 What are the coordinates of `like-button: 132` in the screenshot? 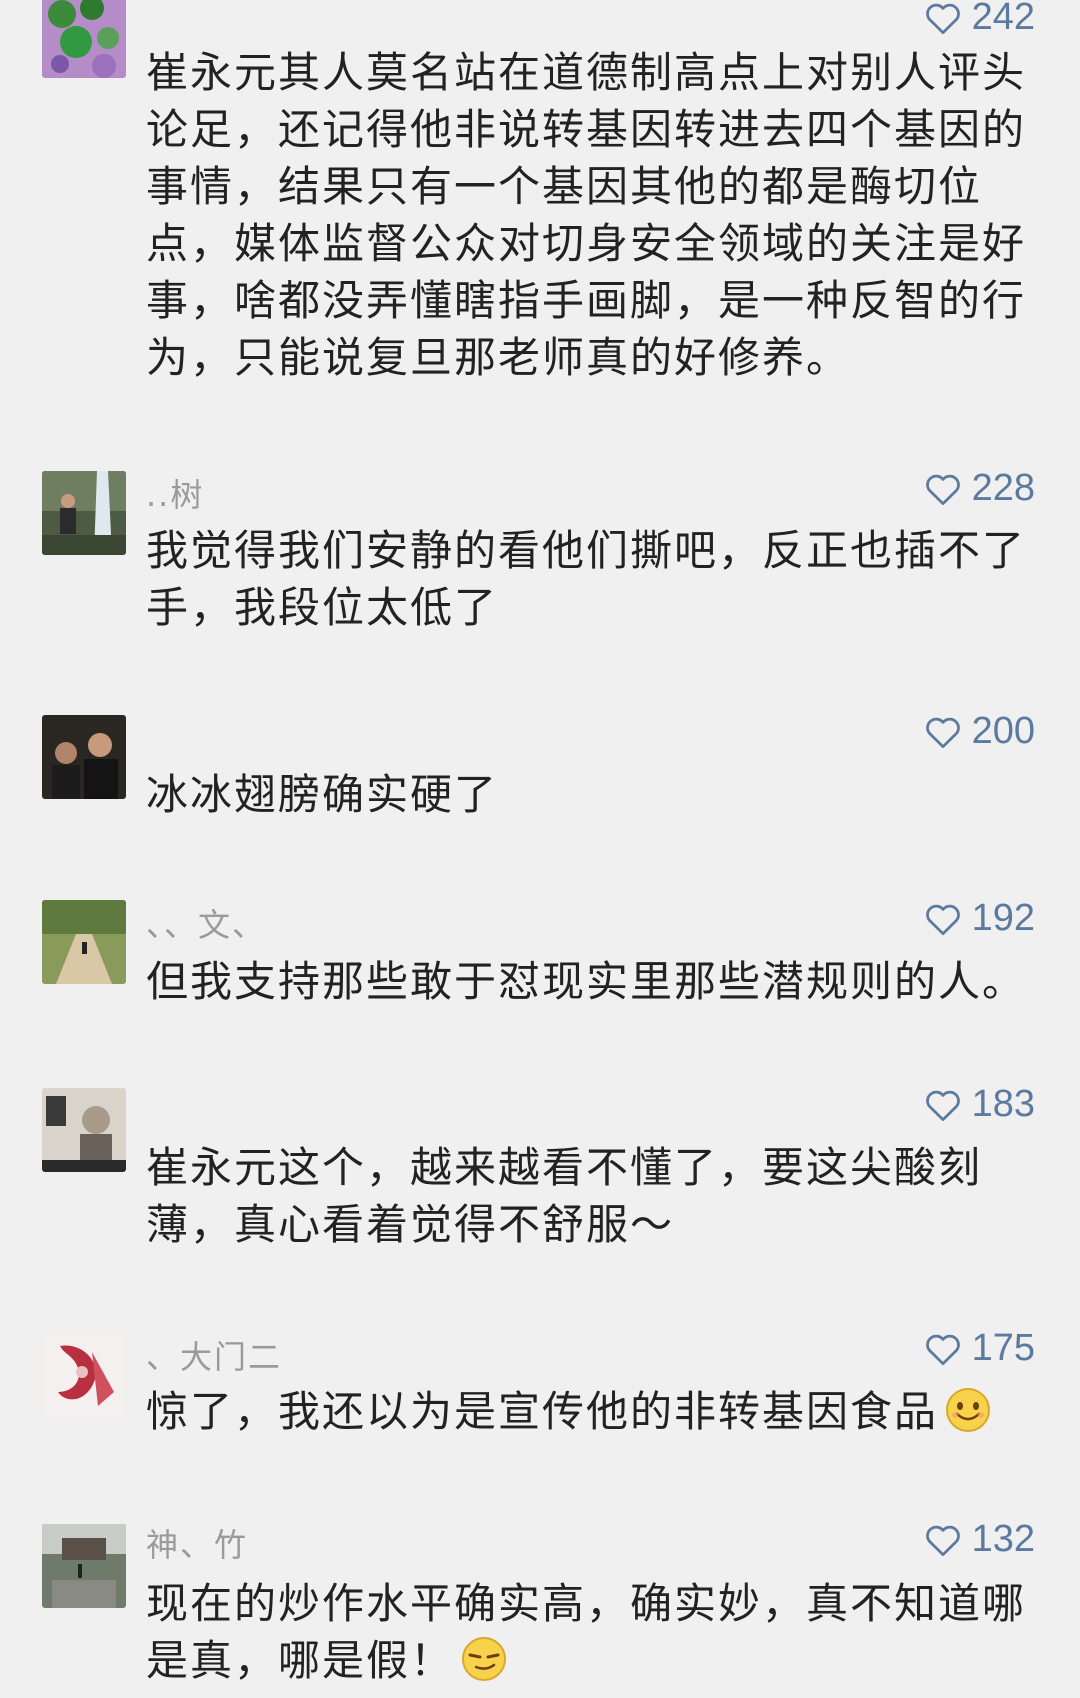 It's located at (979, 1539).